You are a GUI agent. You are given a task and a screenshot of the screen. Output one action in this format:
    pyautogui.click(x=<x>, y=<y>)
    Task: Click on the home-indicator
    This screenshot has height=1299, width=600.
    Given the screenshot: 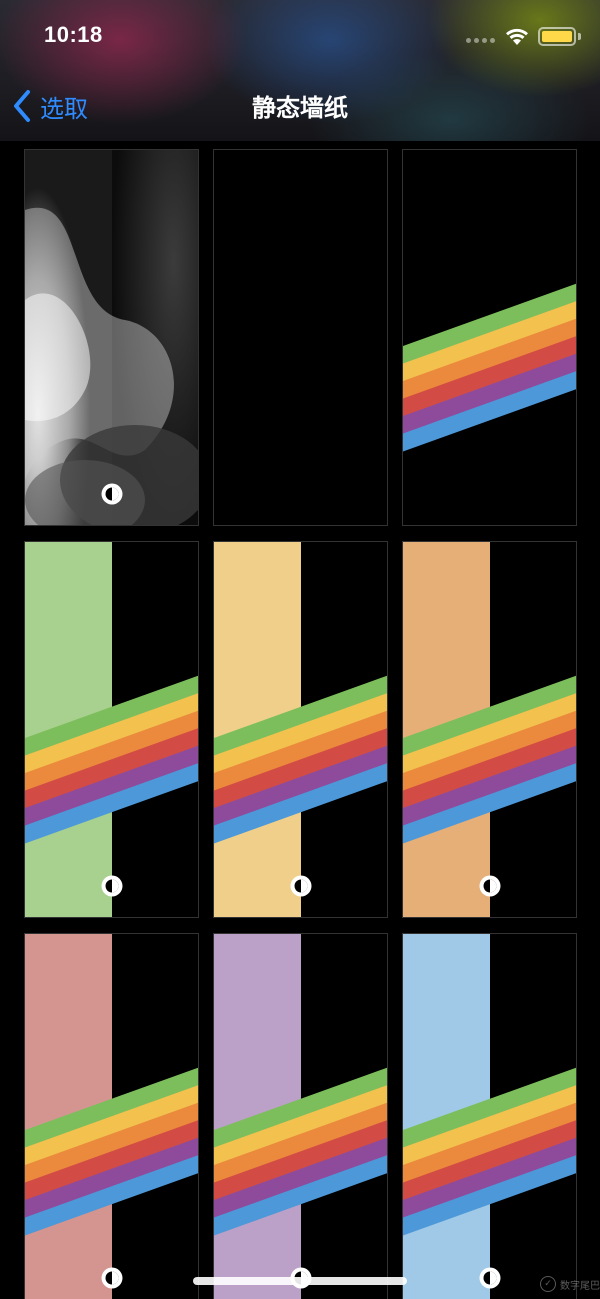 What is the action you would take?
    pyautogui.click(x=300, y=1281)
    